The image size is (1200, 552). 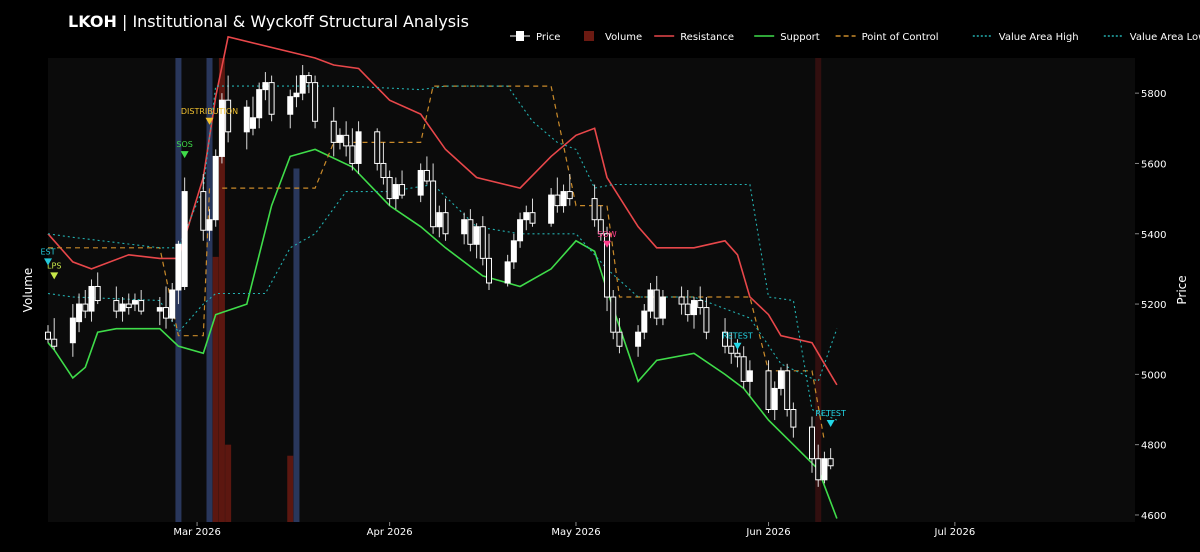 I want to click on annotation-label: DISTRIBUTION, so click(x=209, y=111).